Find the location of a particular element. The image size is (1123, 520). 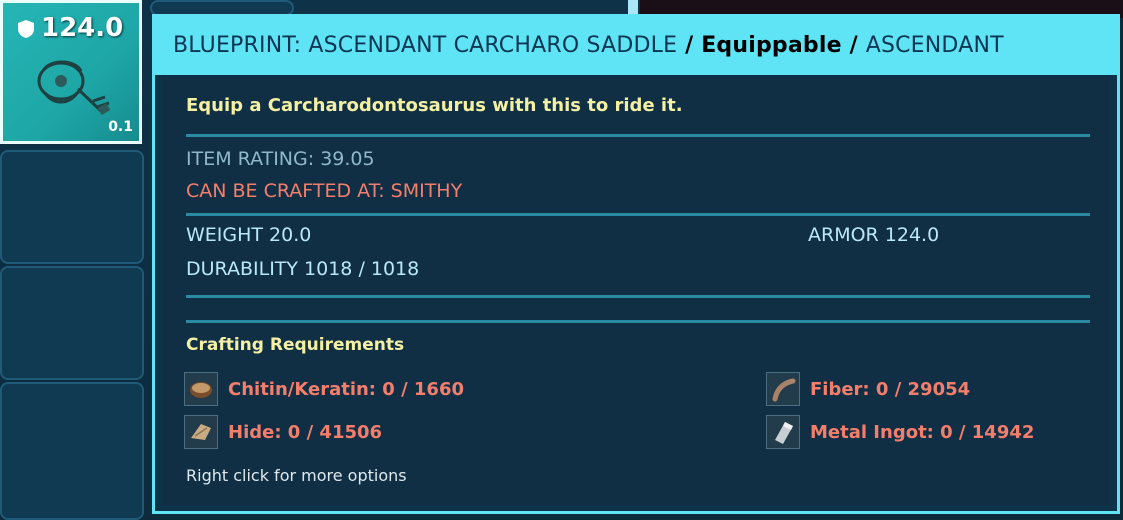

armor-stat: ARMOR 124.0 is located at coordinates (874, 235).